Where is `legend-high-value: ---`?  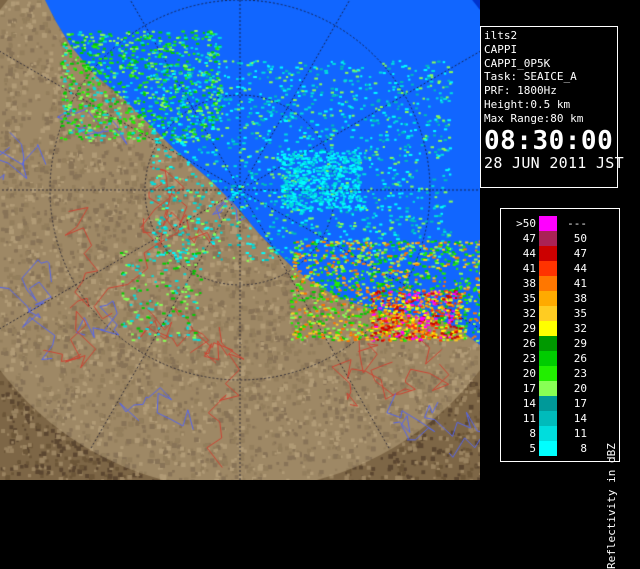 legend-high-value: --- is located at coordinates (577, 223).